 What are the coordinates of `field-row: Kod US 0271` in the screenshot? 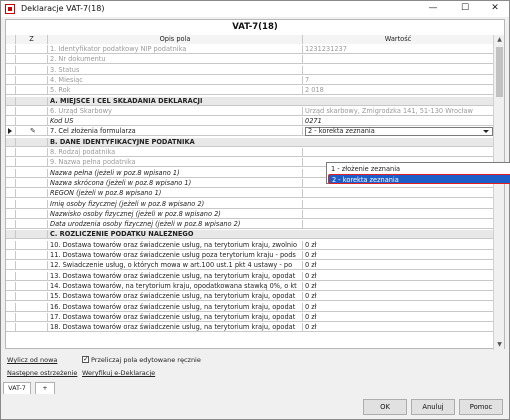 It's located at (249, 122).